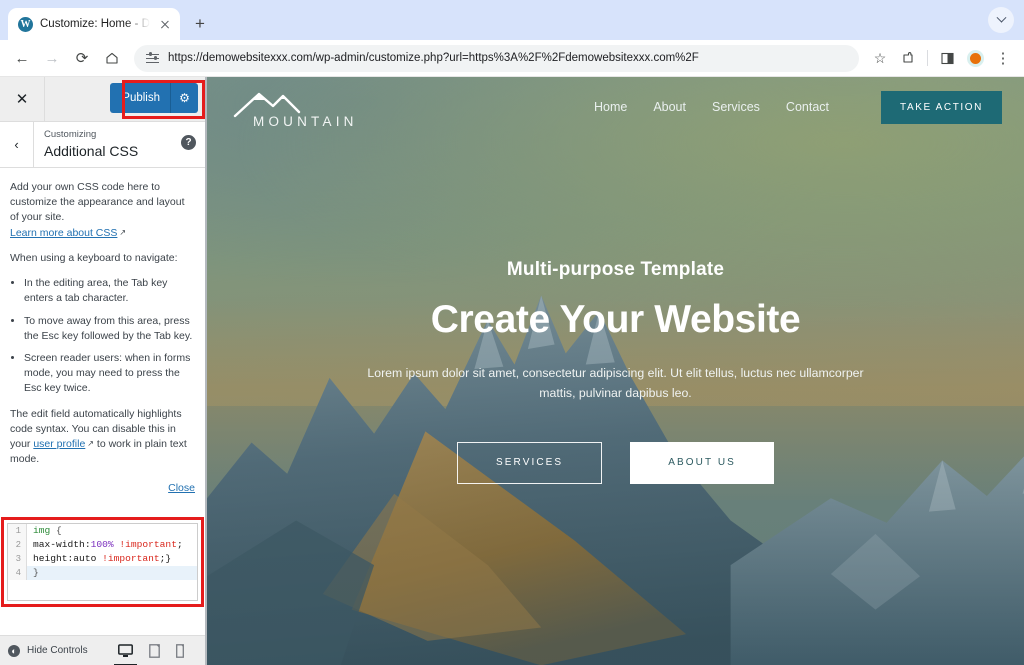 Image resolution: width=1024 pixels, height=665 pixels. Describe the element at coordinates (57, 650) in the screenshot. I see `hide-controls-label: Hide Controls` at that location.